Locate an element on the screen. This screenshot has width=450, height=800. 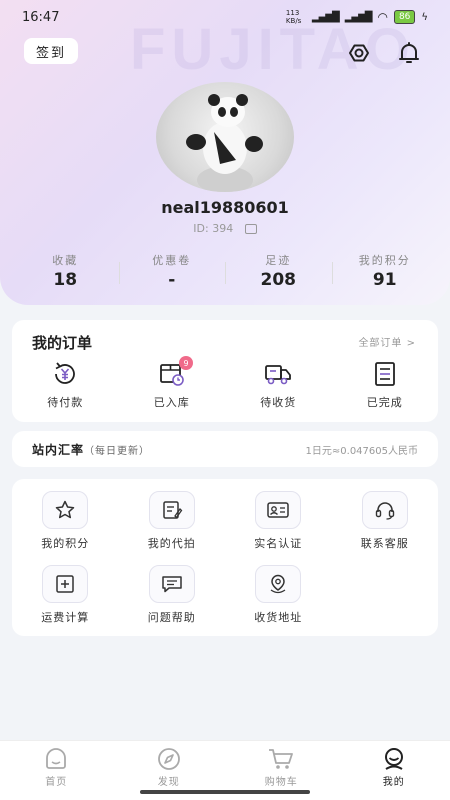
stat-label: 足迹 is located at coordinates (278, 260).